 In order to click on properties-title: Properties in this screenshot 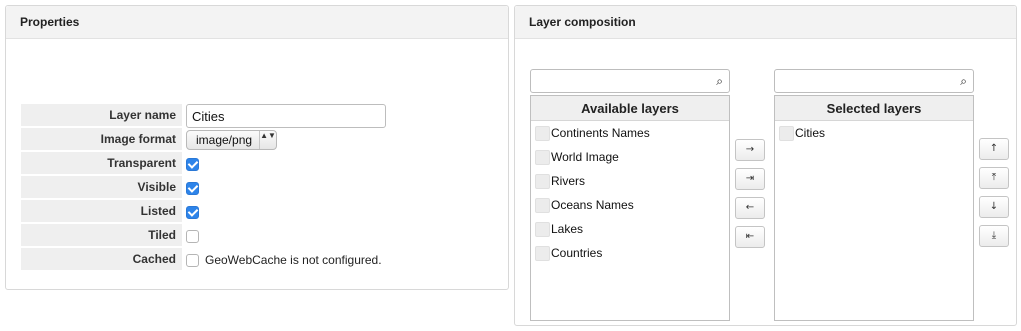, I will do `click(257, 22)`.